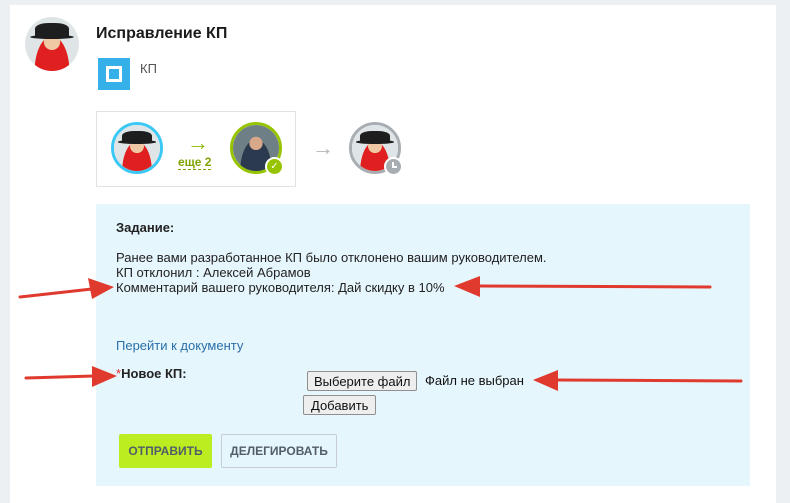 This screenshot has width=790, height=503. Describe the element at coordinates (114, 74) in the screenshot. I see `document-icon` at that location.